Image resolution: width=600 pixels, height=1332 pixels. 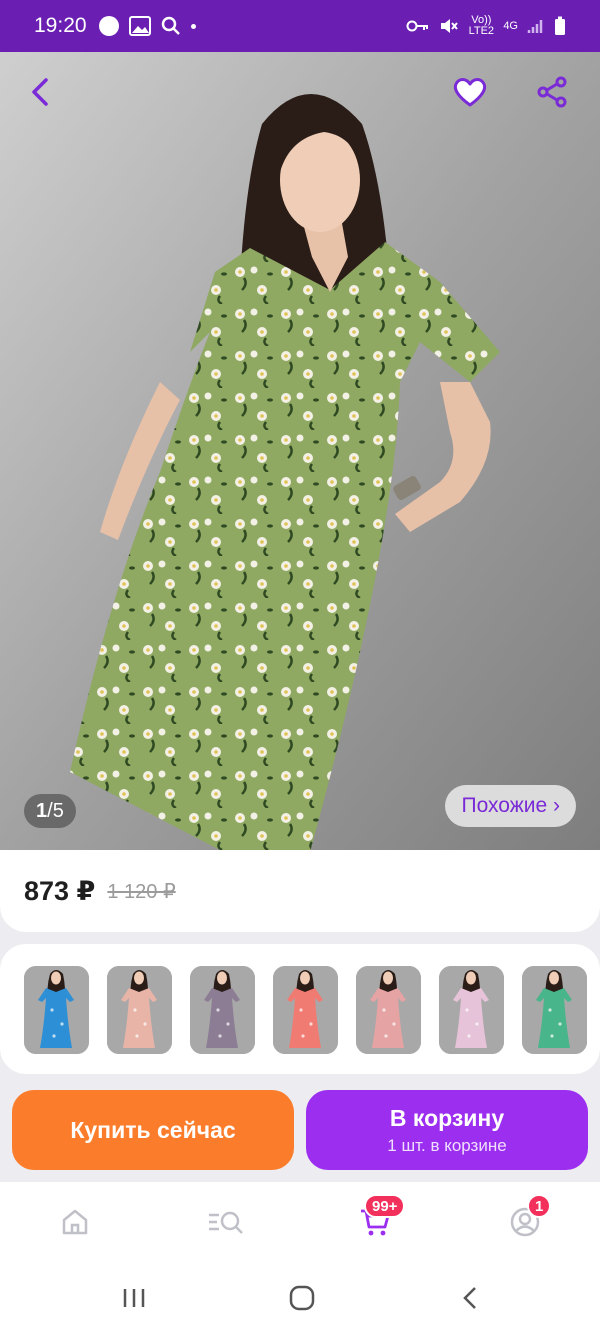 I want to click on cart-button-sublabel: 1 шт. в корзине, so click(x=447, y=1145).